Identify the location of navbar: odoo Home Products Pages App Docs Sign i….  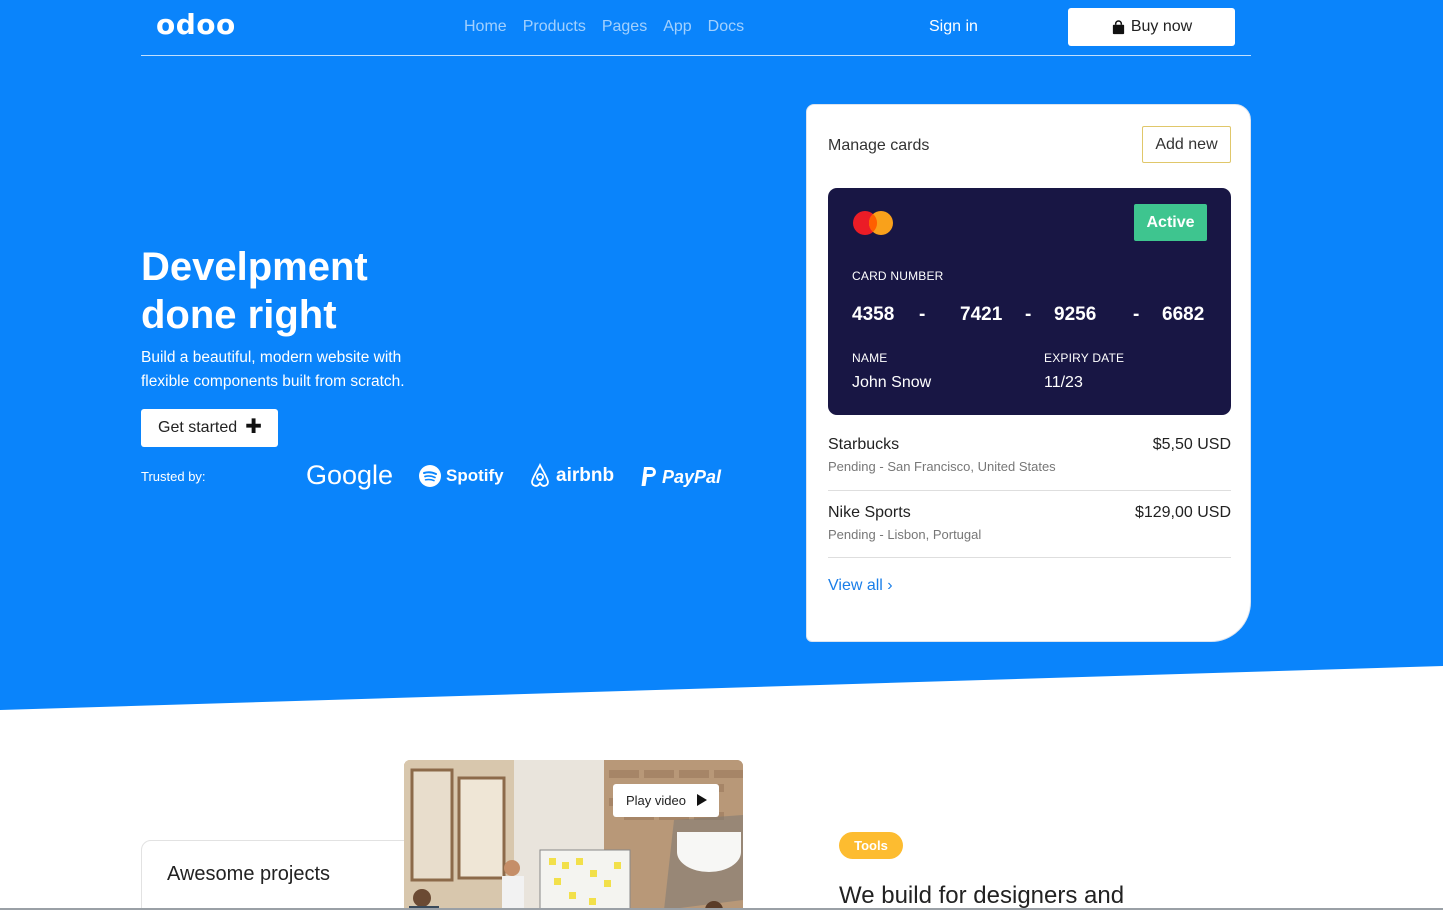
(696, 28).